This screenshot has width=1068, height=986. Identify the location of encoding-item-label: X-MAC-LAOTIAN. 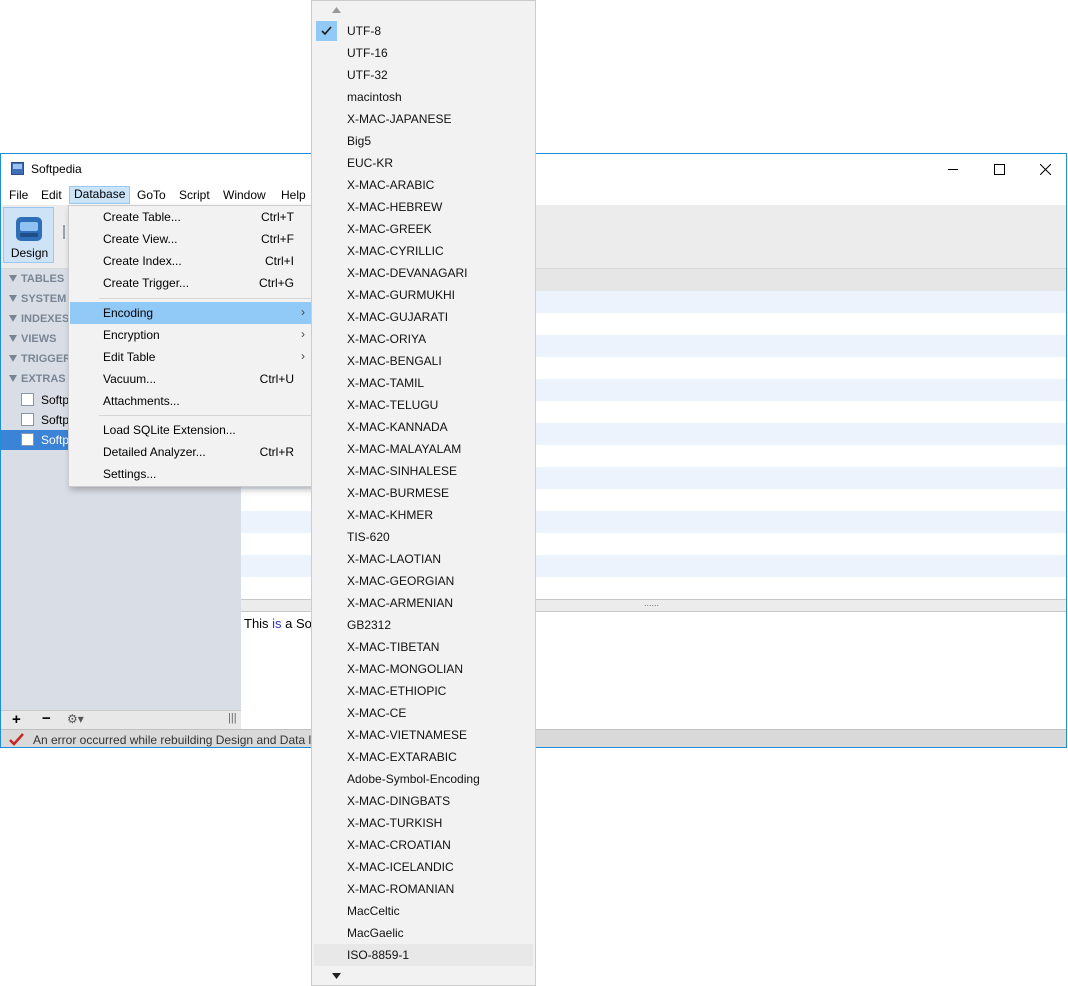
(394, 559).